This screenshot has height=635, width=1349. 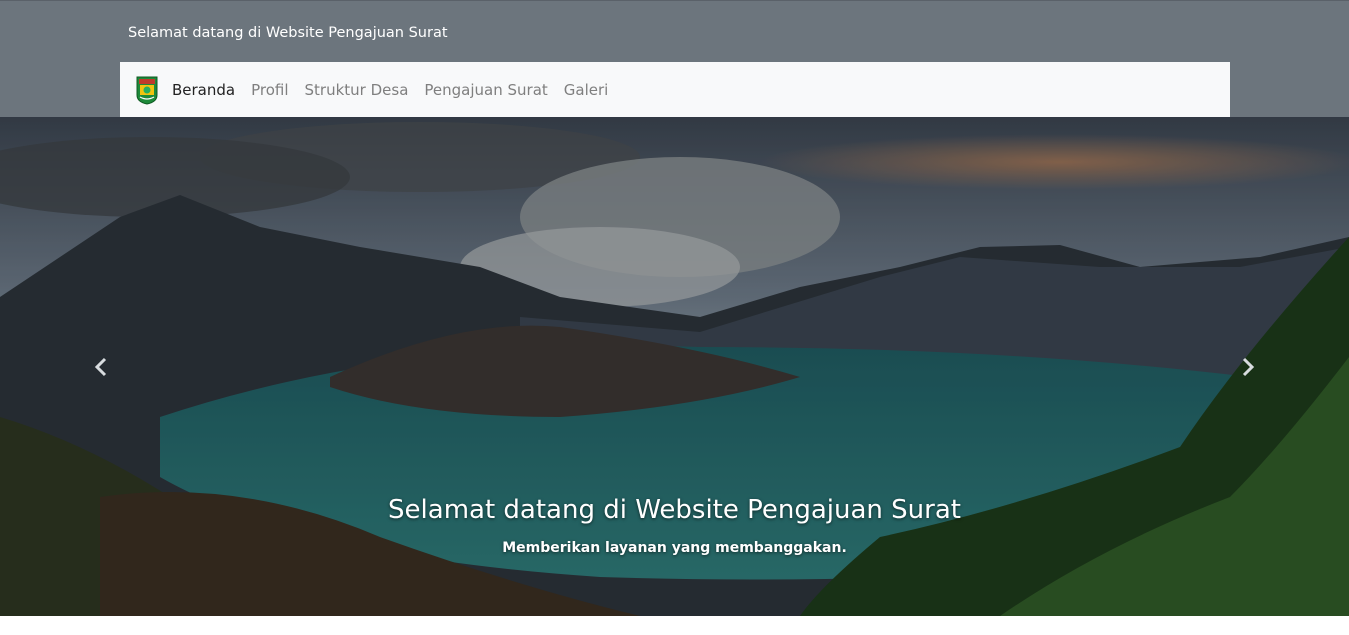 I want to click on carousel-caption-text: Memberikan layanan yang membanggakan., so click(x=674, y=548).